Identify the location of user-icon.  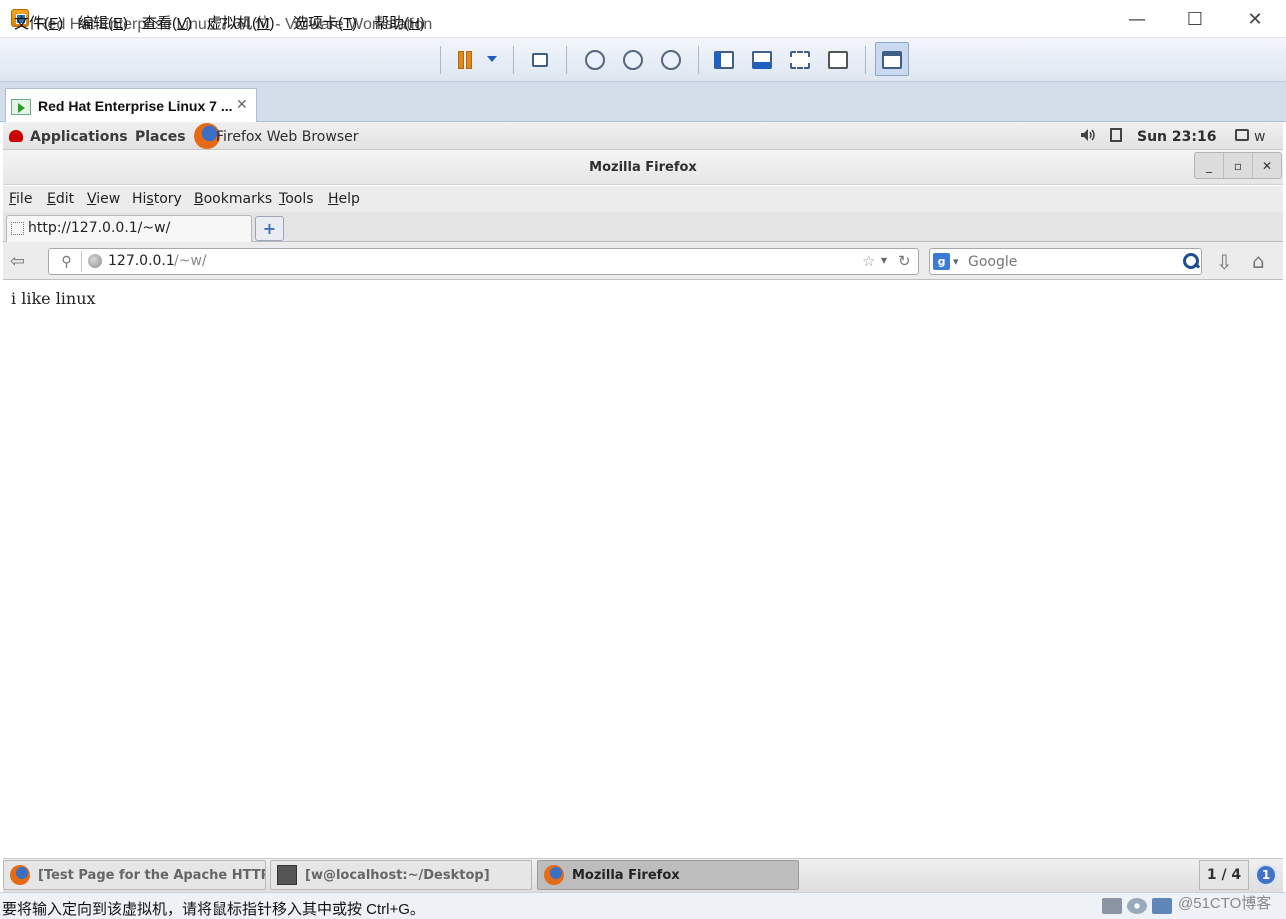
(1242, 135).